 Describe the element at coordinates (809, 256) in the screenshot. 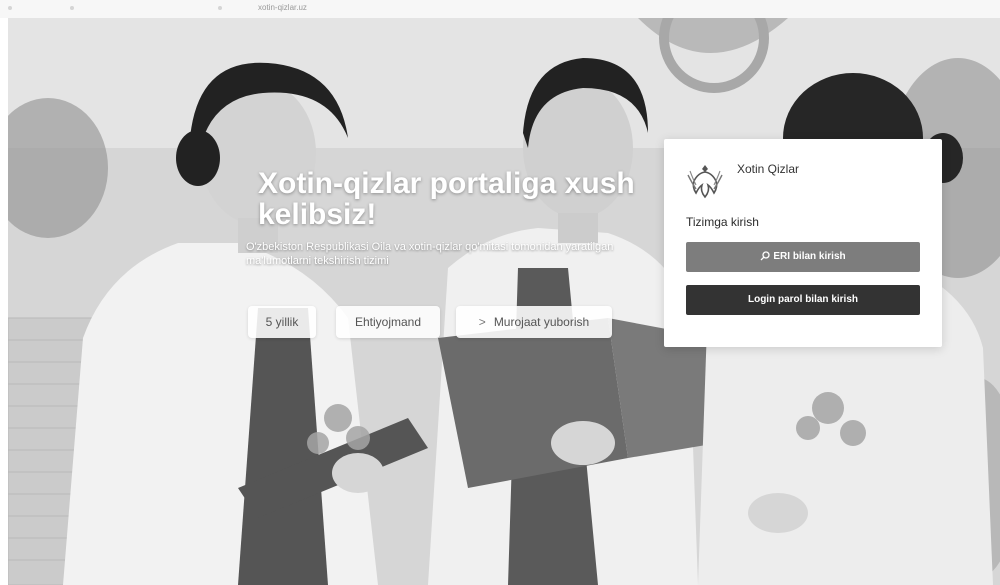

I see `eri-login-label: ERI bilan kirish` at that location.